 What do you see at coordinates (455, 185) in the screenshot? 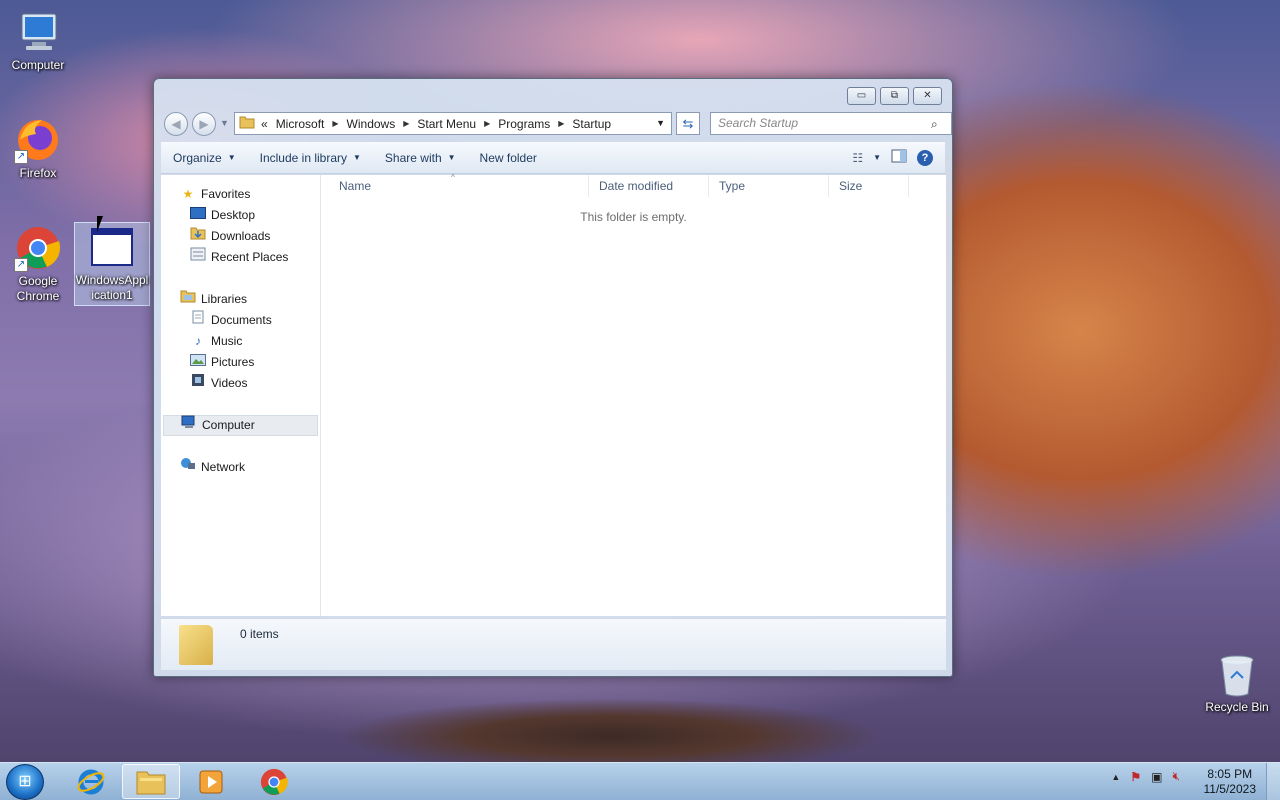
I see `column-header-name: ^ Name` at bounding box center [455, 185].